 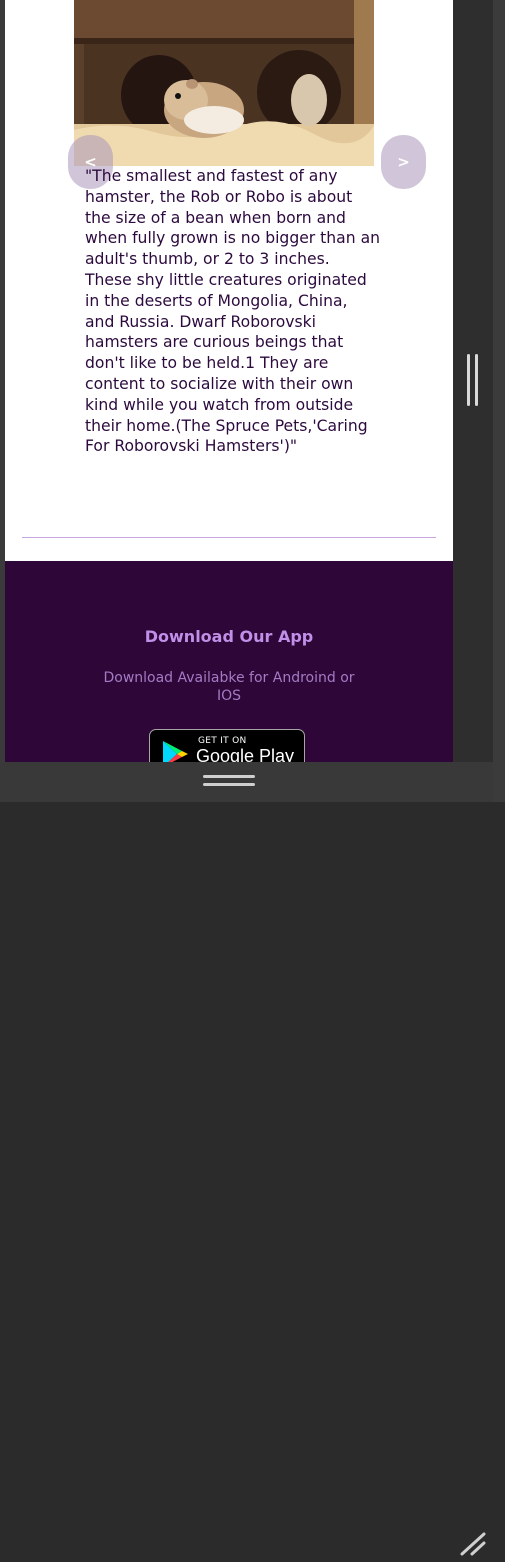 What do you see at coordinates (229, 687) in the screenshot?
I see `footer-description: Download Availabke for Androind or IOS` at bounding box center [229, 687].